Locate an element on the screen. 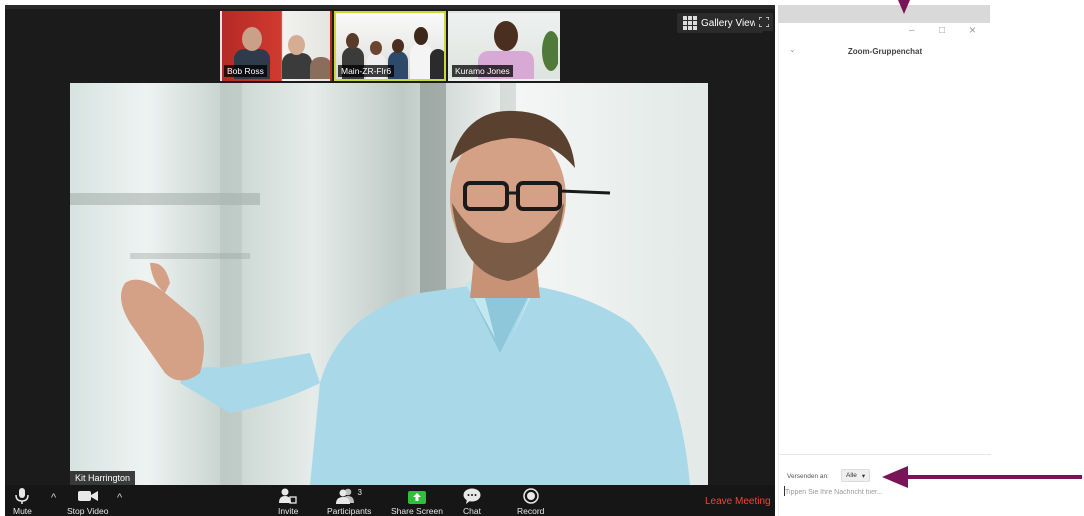 Image resolution: width=1084 pixels, height=516 pixels. record-button: Record is located at coordinates (530, 502).